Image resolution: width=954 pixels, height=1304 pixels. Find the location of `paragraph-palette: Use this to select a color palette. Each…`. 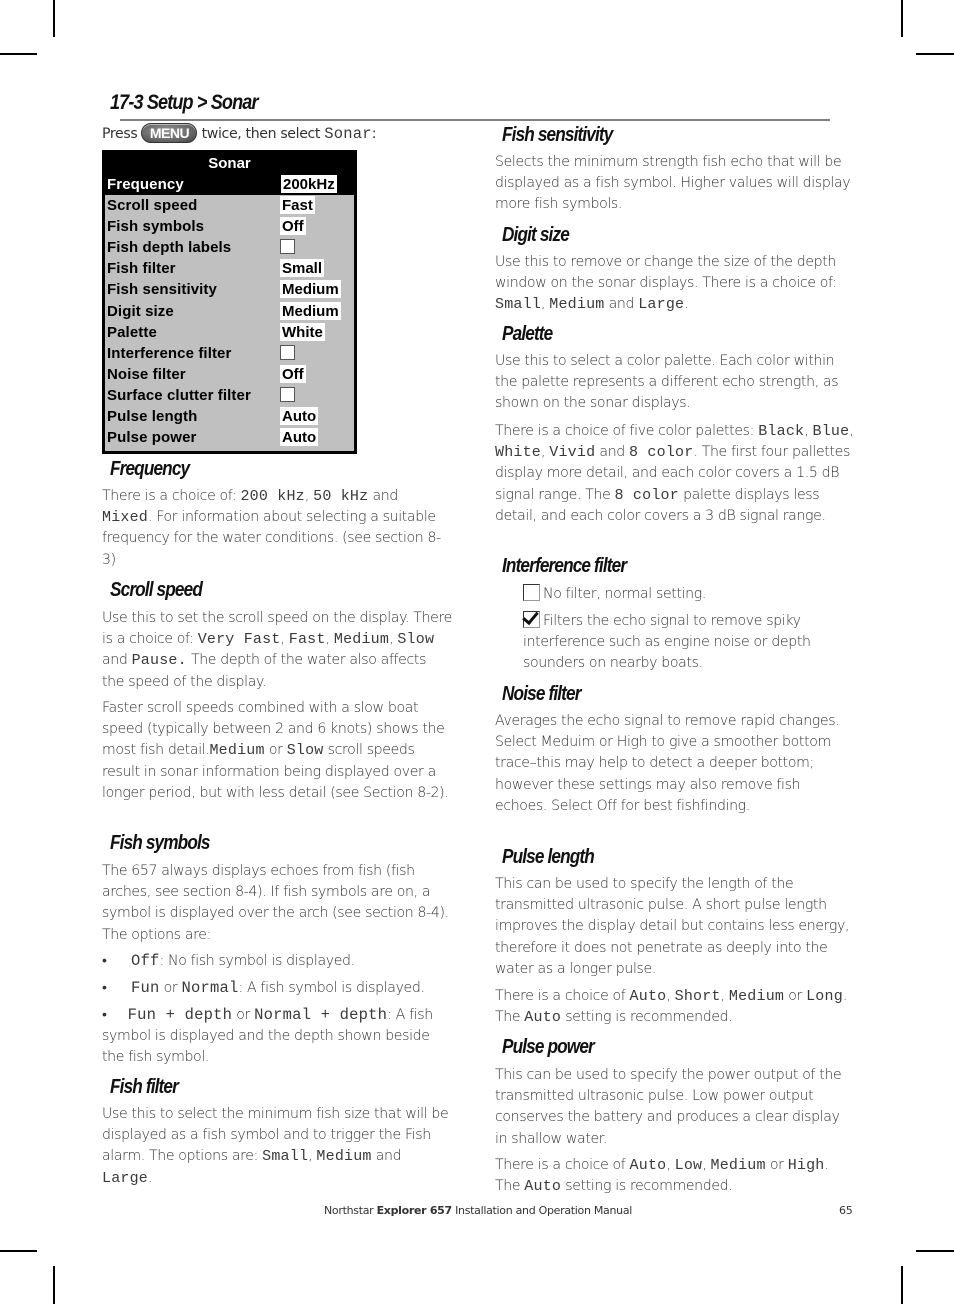

paragraph-palette: Use this to select a color palette. Each… is located at coordinates (667, 382).